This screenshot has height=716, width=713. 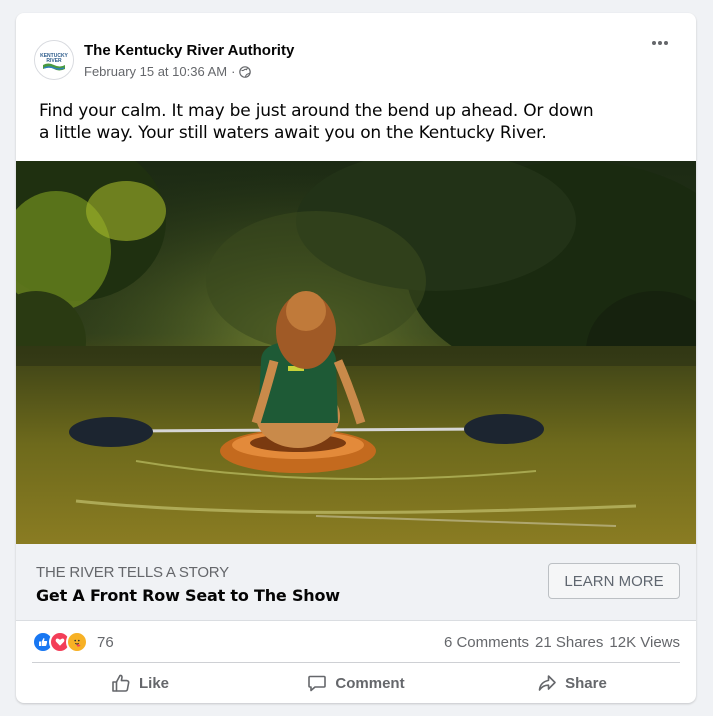 I want to click on engagement-stats: 76 6 Comments 21 Shares 12K Views, so click(x=356, y=642).